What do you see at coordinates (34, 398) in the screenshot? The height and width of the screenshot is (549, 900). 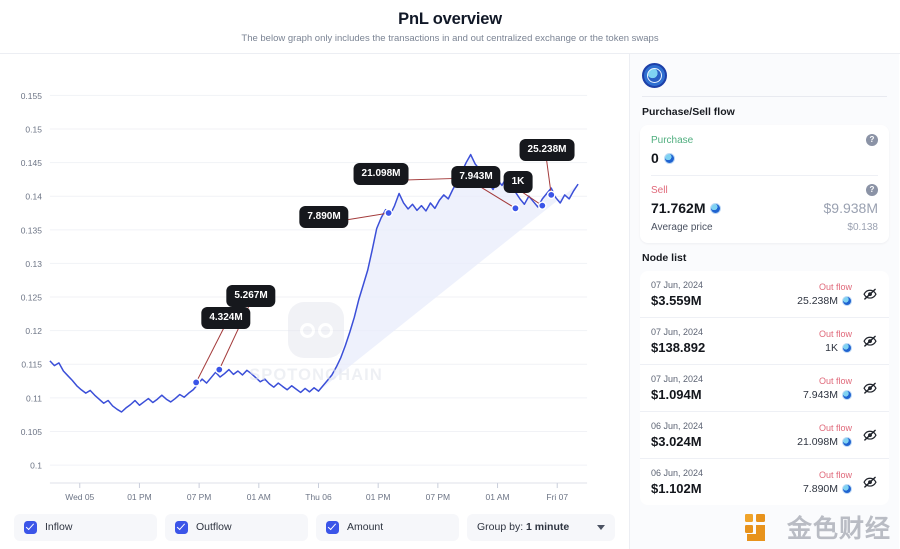 I see `y-axis-tick-label: 0.11` at bounding box center [34, 398].